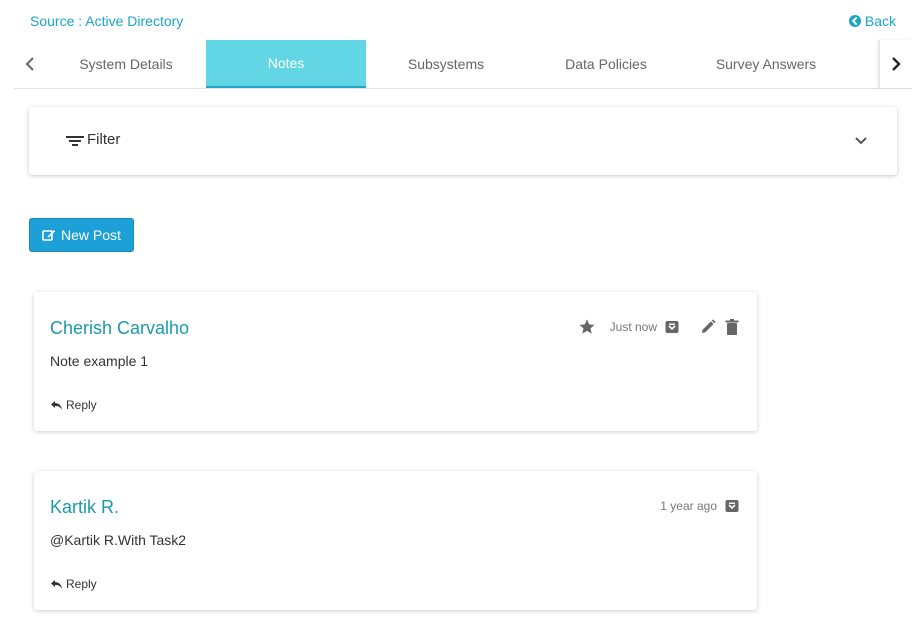  Describe the element at coordinates (104, 139) in the screenshot. I see `filter-label: Filter` at that location.